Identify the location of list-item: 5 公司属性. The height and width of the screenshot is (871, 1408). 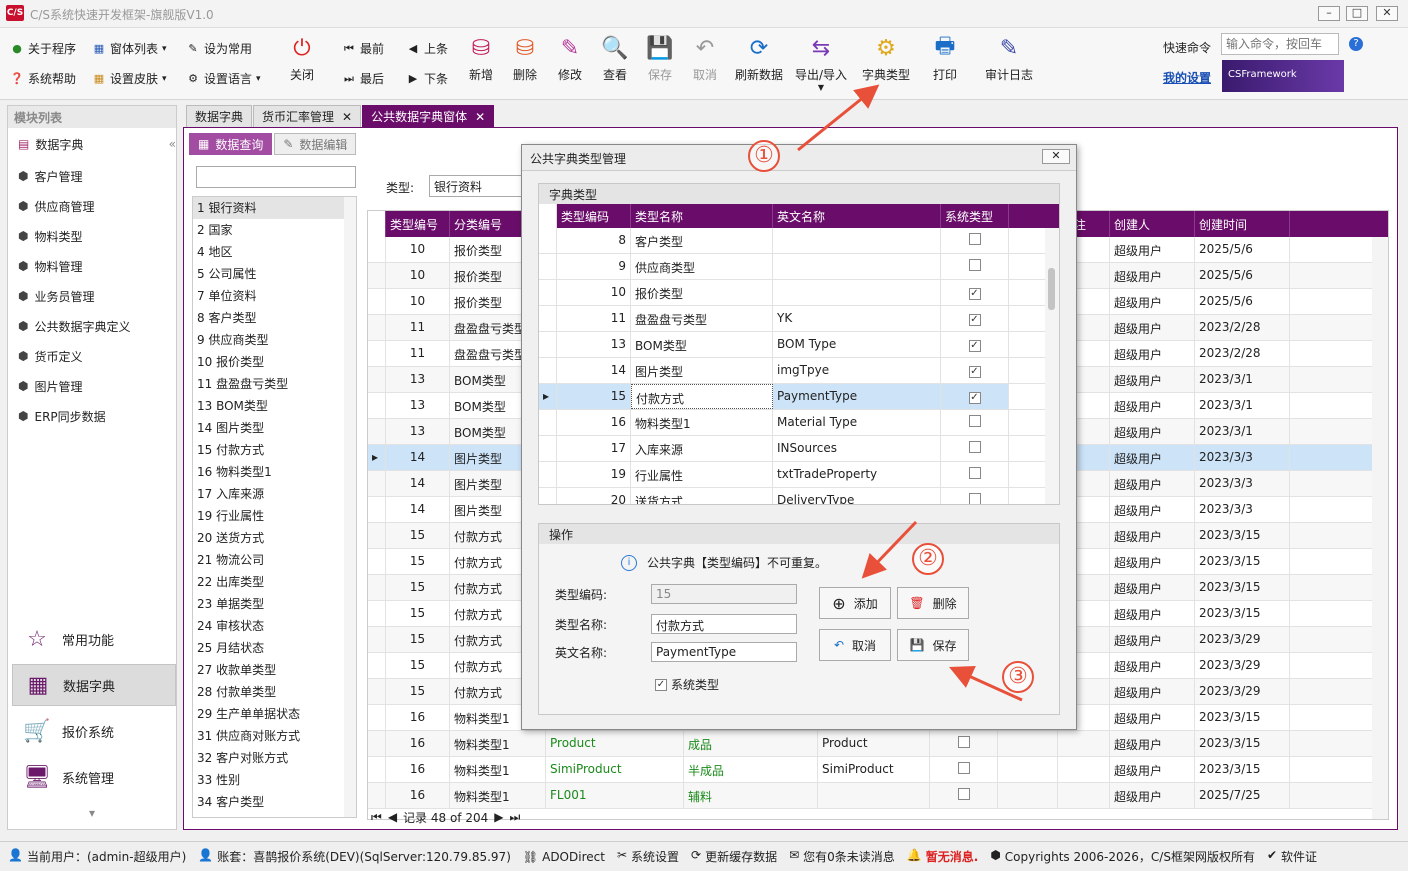
(274, 274).